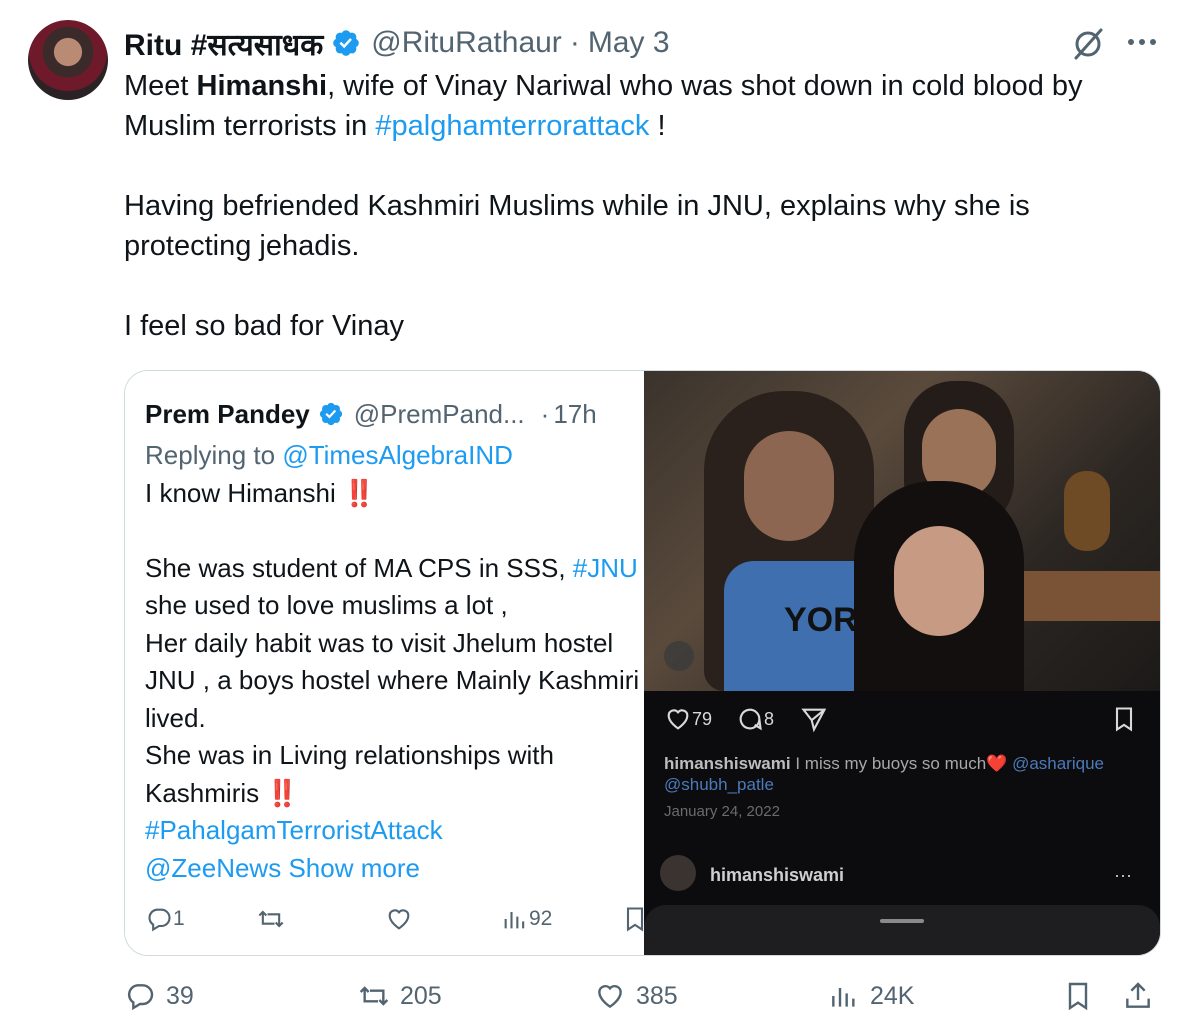 The width and height of the screenshot is (1180, 1034). I want to click on tweet-actions: 39 205 385 24K, so click(644, 1001).